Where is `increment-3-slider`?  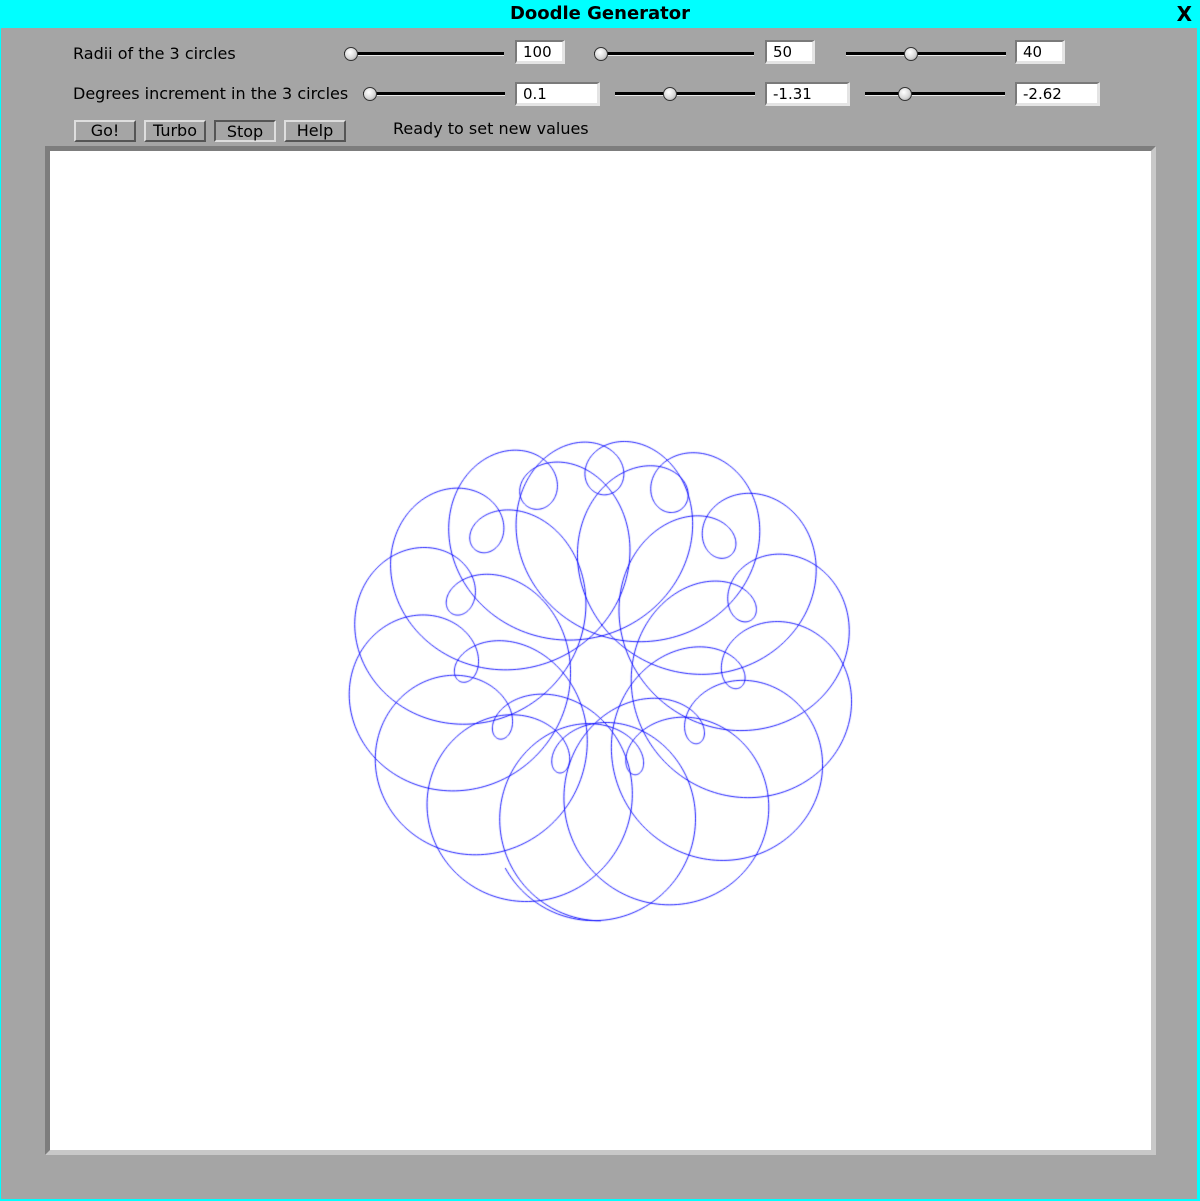
increment-3-slider is located at coordinates (935, 94).